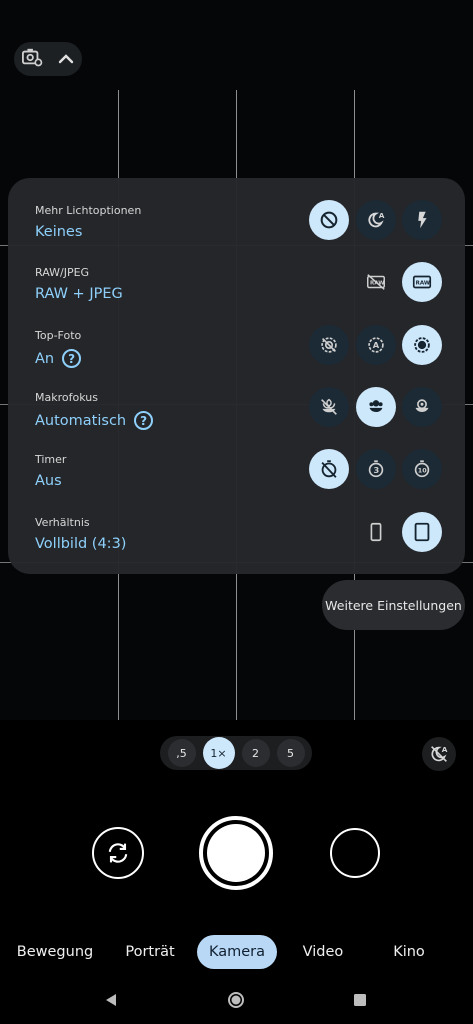  Describe the element at coordinates (290, 753) in the screenshot. I see `zoom-option-5x: 5` at that location.